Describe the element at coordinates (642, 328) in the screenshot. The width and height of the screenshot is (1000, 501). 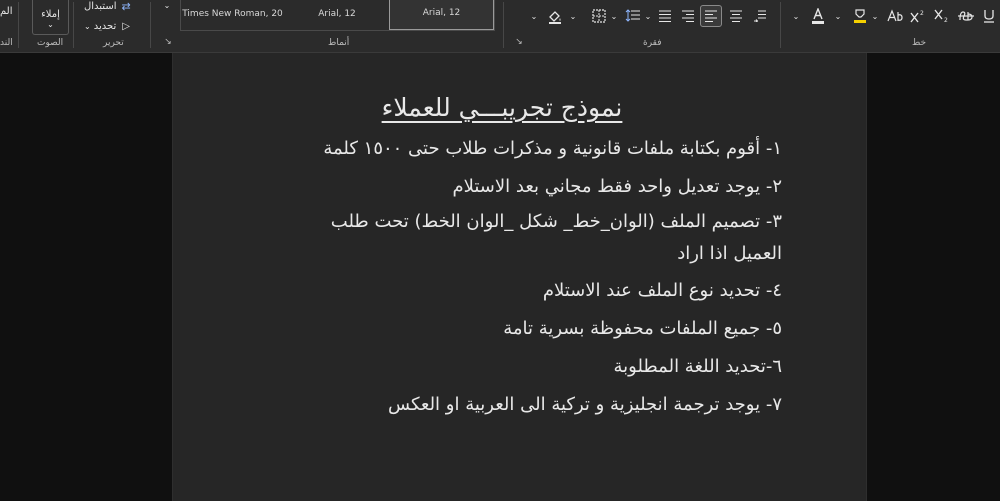
I see `list-item: ٥- جميع الملفات محفوظة بسرية تامة` at that location.